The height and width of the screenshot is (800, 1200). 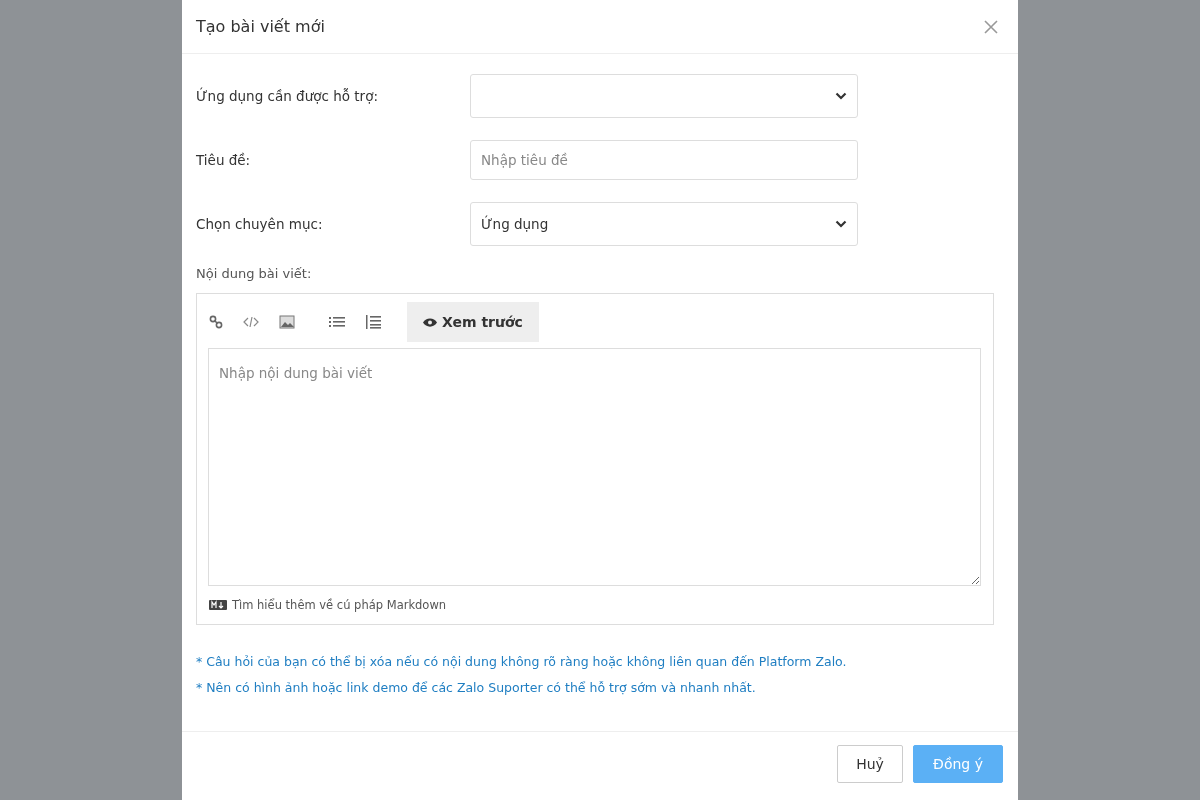 What do you see at coordinates (664, 96) in the screenshot?
I see `select-field` at bounding box center [664, 96].